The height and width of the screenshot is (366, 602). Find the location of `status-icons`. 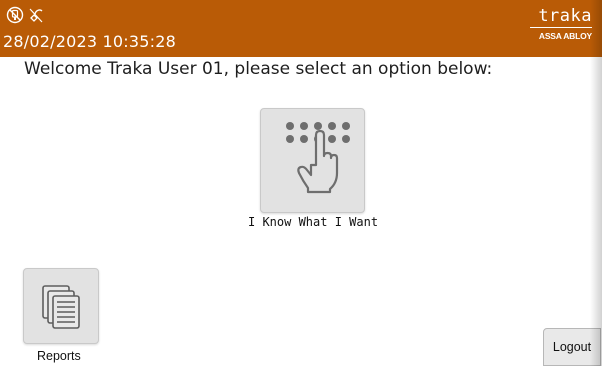

status-icons is located at coordinates (25, 17).